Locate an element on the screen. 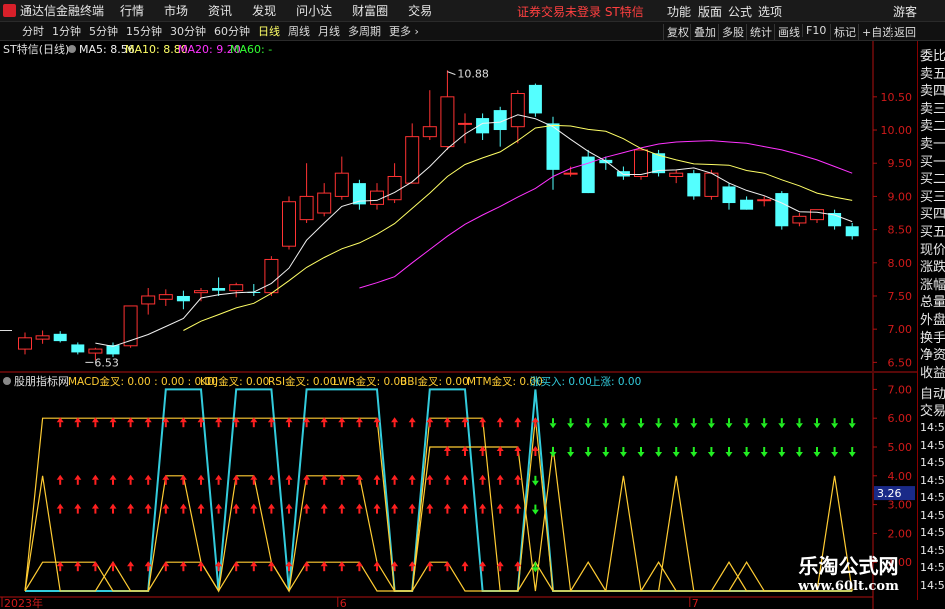 The height and width of the screenshot is (609, 945). quote-label: 卖二 is located at coordinates (932, 127).